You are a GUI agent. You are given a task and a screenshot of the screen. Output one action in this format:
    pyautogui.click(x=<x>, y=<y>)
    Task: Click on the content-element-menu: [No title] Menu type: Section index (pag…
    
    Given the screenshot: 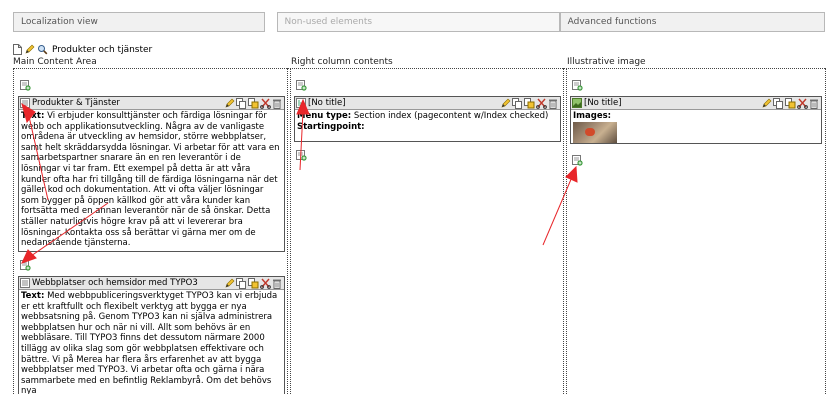 What is the action you would take?
    pyautogui.click(x=427, y=119)
    